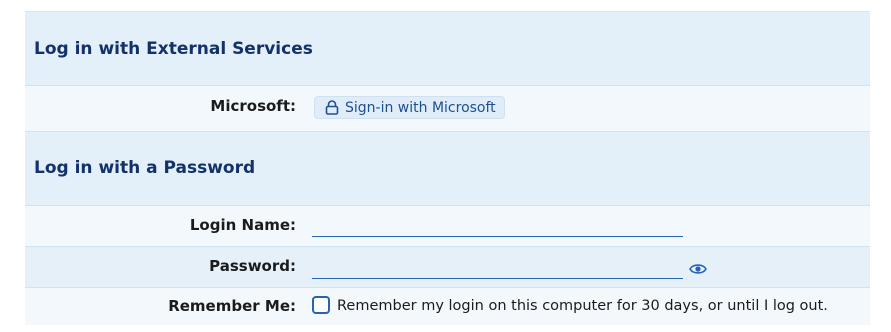  I want to click on sign-in-microsoft-label: Sign-in with Microsoft, so click(420, 107).